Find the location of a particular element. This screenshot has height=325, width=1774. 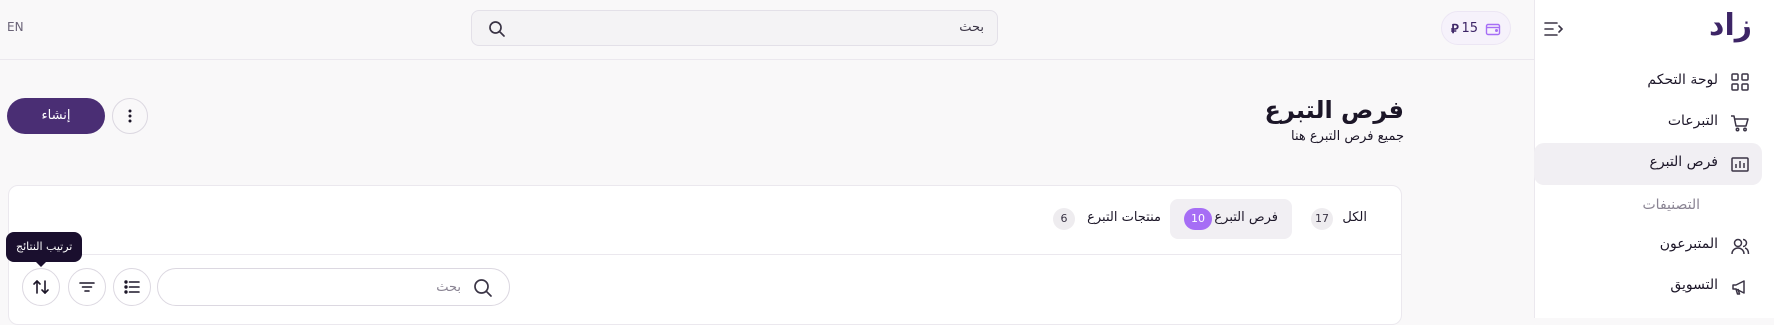

list-view-icon is located at coordinates (132, 287).